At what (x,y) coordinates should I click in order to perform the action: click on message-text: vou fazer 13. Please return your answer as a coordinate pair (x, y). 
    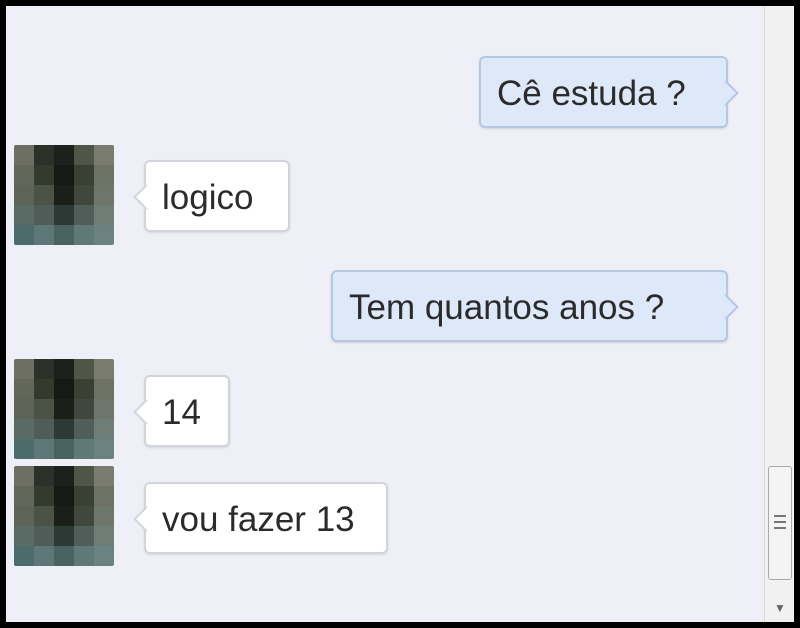
    Looking at the image, I should click on (258, 519).